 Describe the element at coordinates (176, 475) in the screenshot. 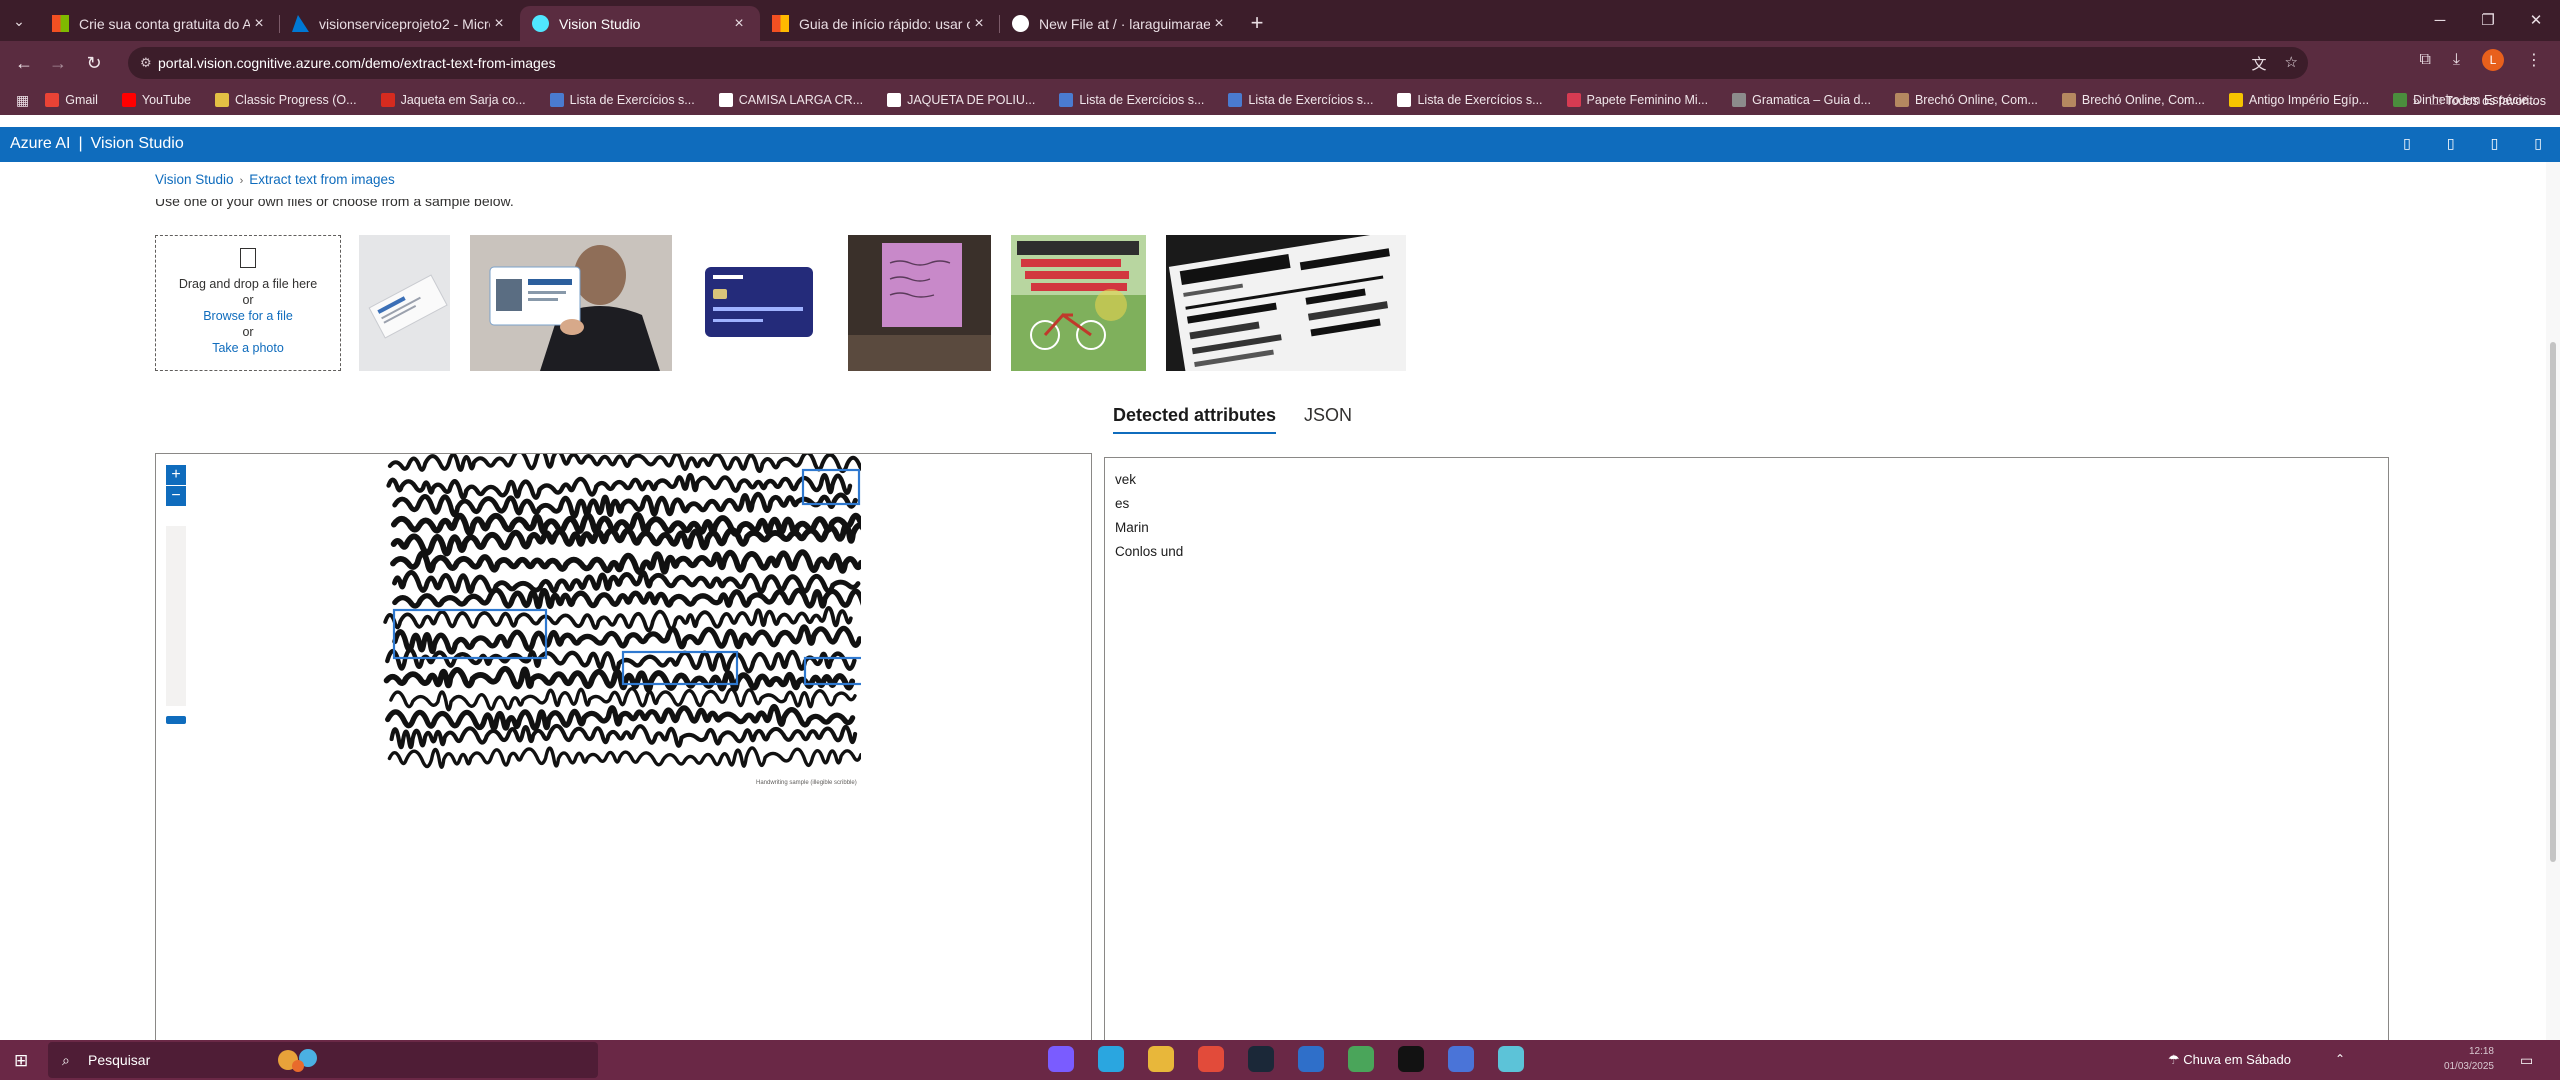

I see `zoom-in-button: +` at that location.